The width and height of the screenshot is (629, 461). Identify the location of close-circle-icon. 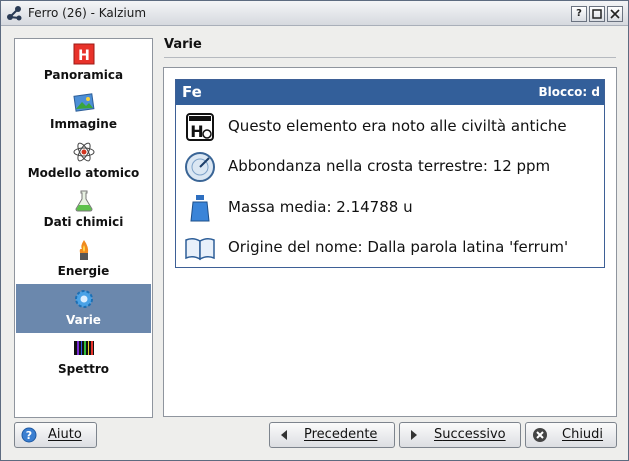
(540, 435).